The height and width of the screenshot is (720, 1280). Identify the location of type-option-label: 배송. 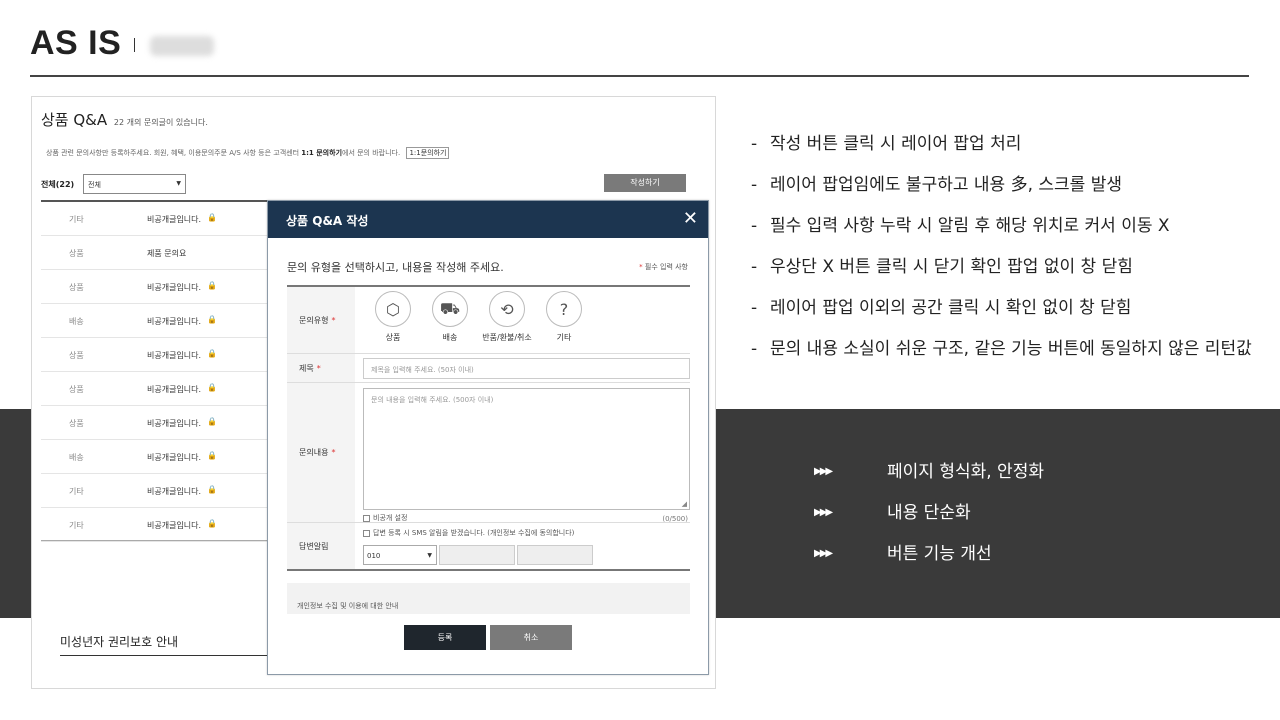
(450, 337).